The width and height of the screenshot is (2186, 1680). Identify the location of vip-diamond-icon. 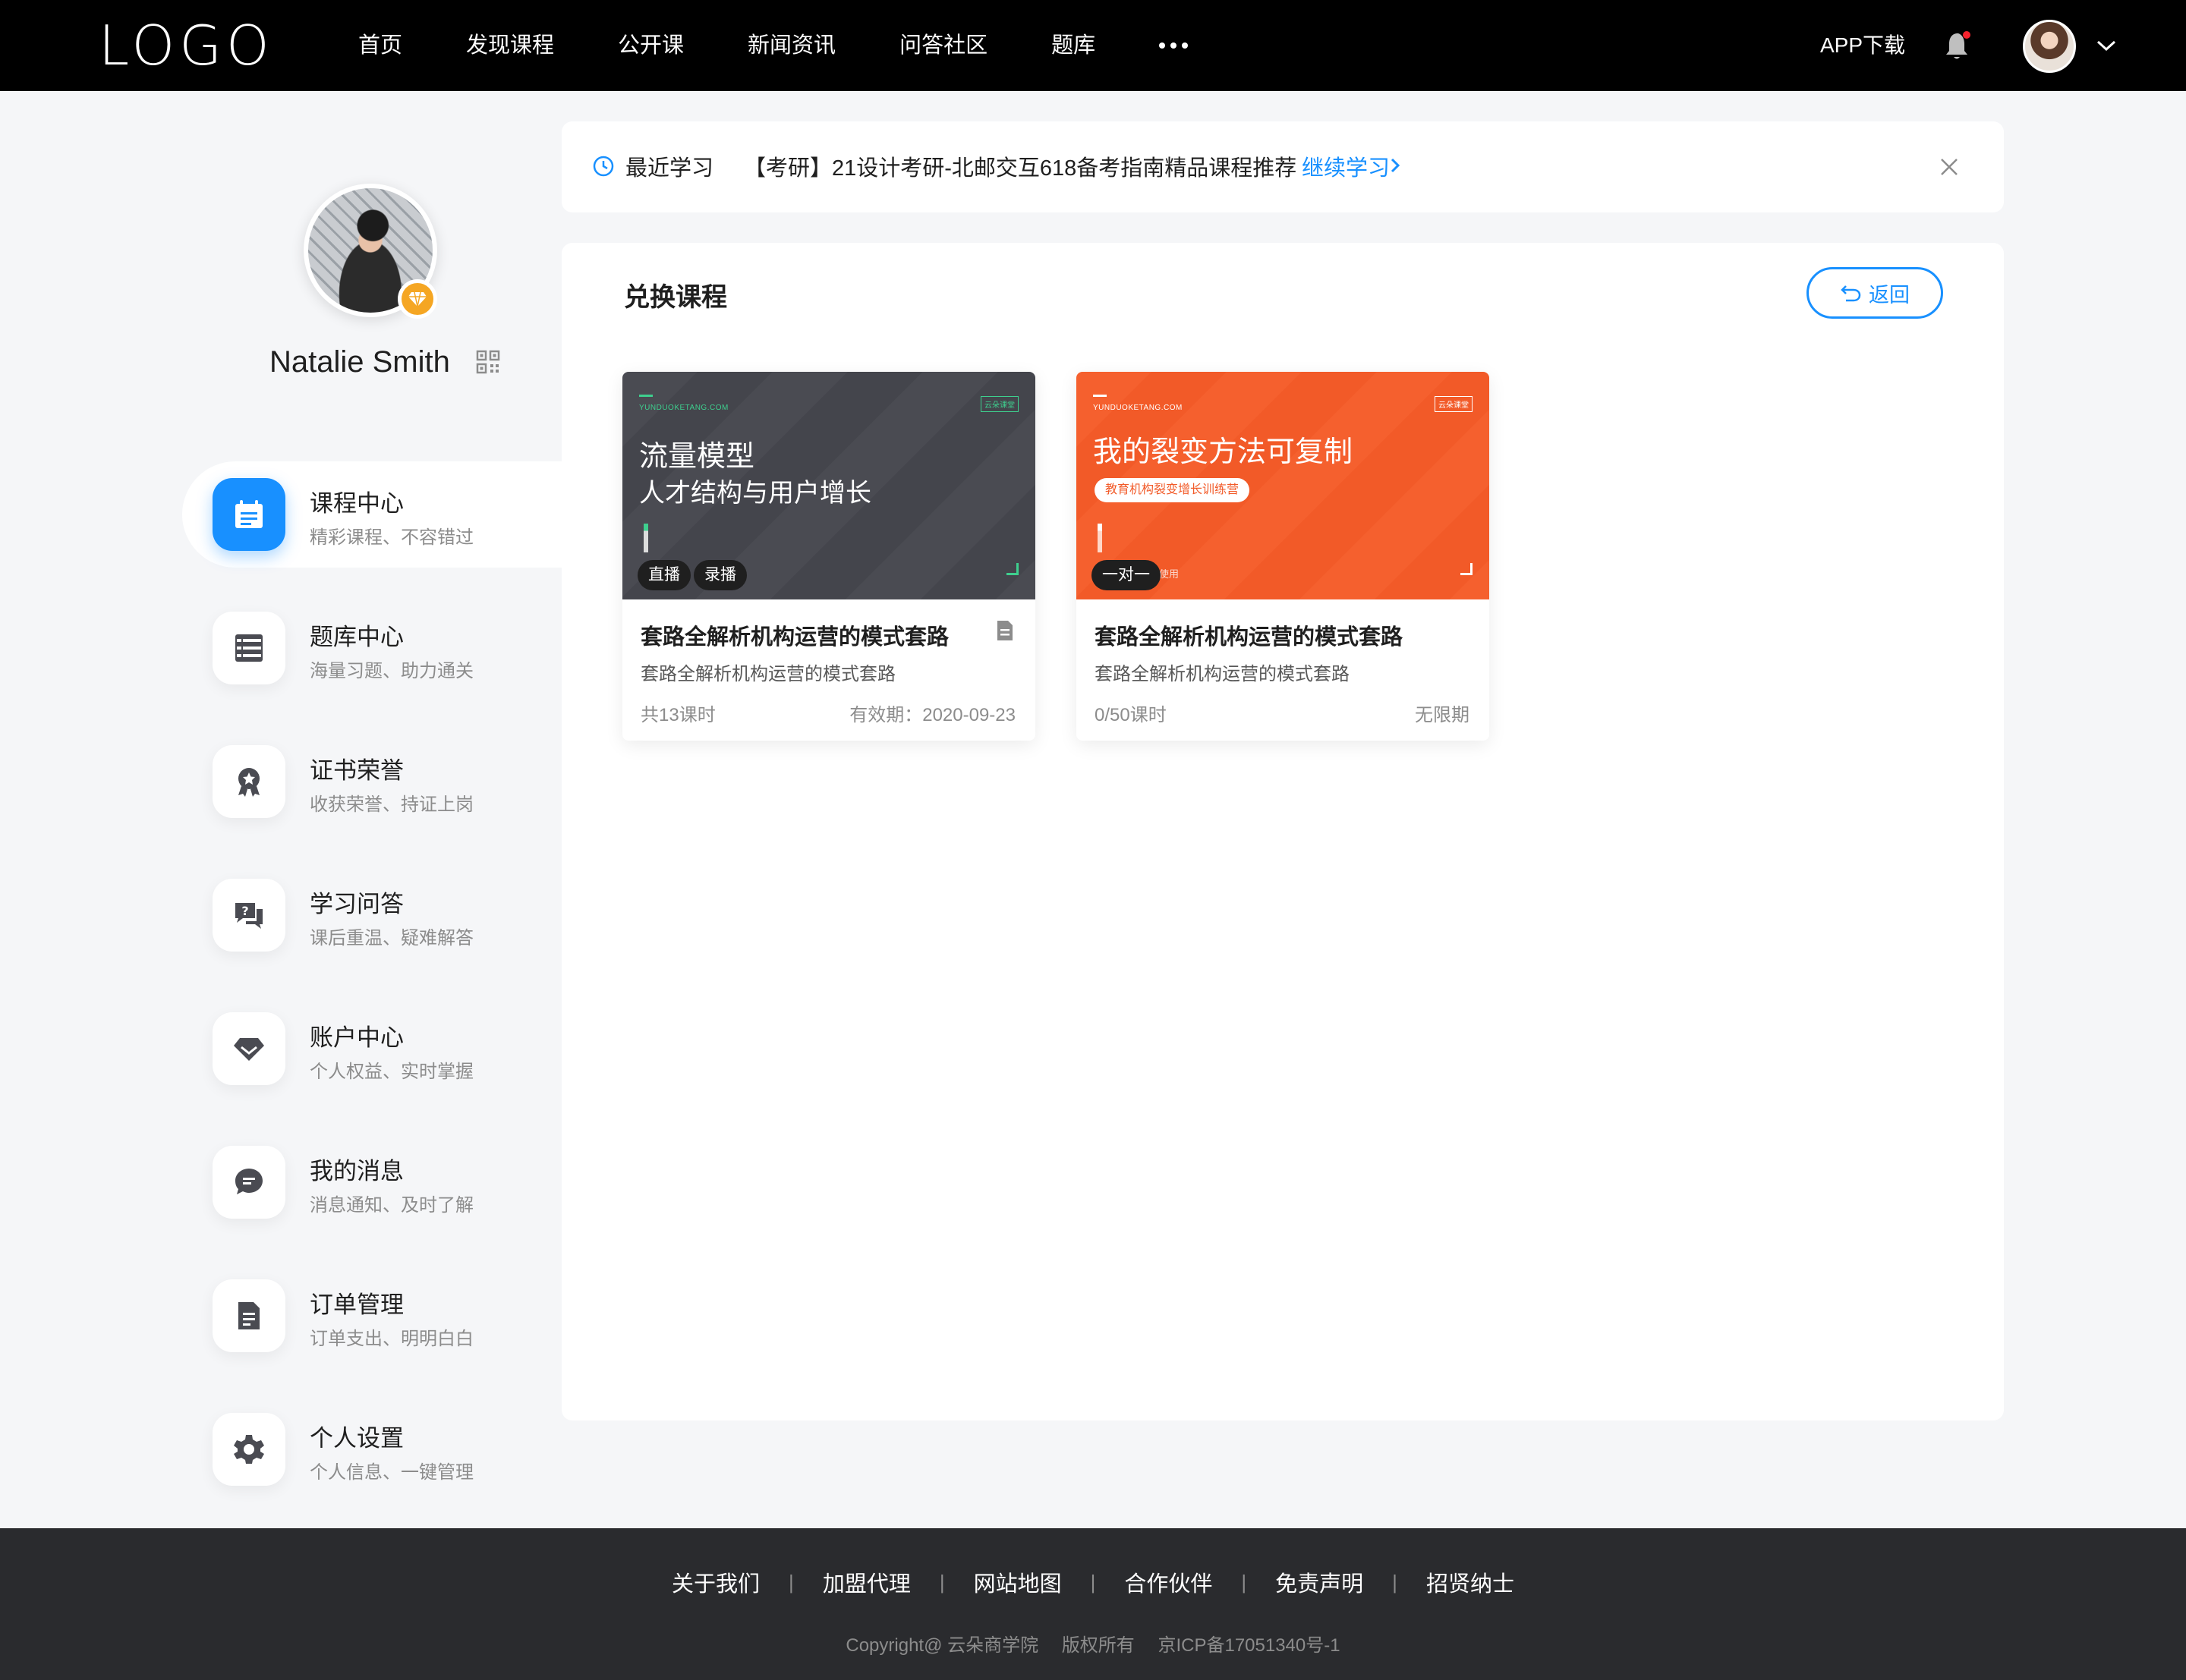
(418, 299).